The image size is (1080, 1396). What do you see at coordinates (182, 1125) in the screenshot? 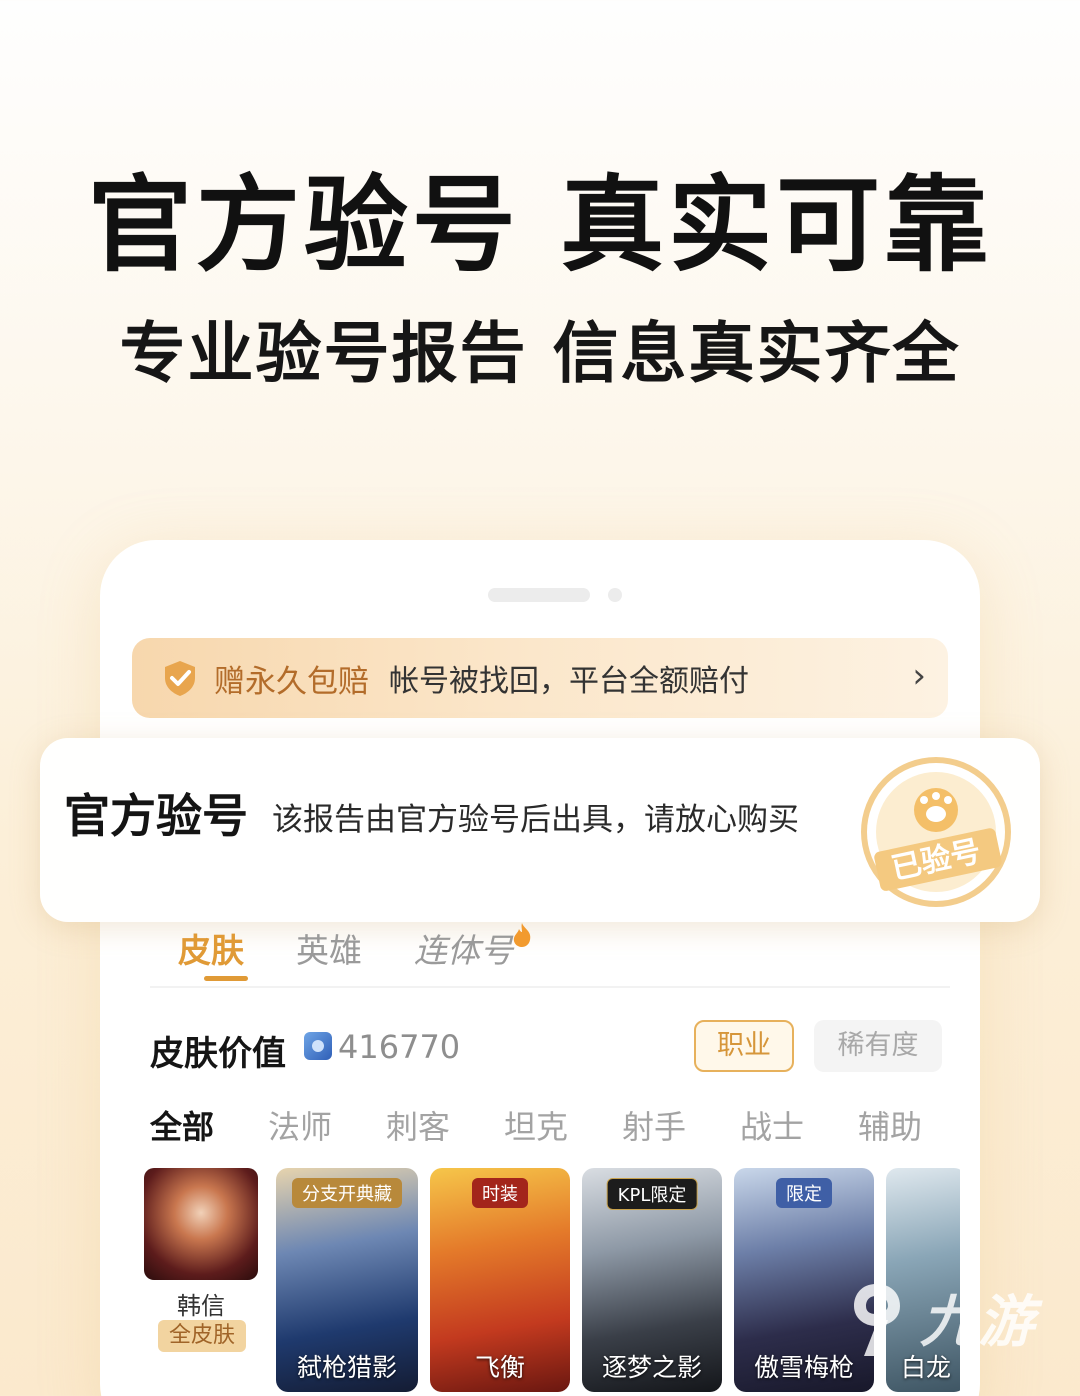
I see `category-all: 全部` at bounding box center [182, 1125].